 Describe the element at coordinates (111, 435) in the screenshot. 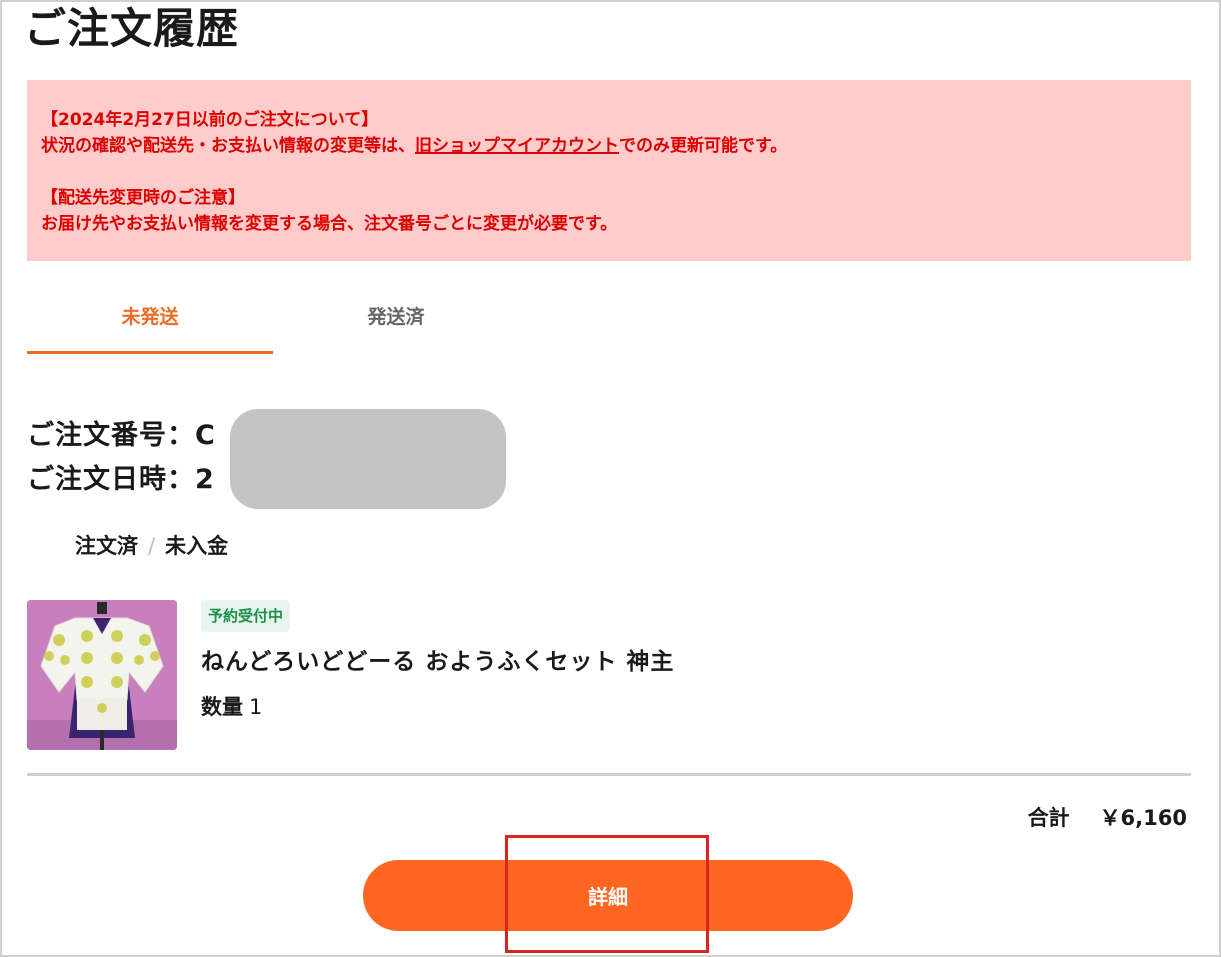

I see `order-number-label: ご注文番号：` at that location.